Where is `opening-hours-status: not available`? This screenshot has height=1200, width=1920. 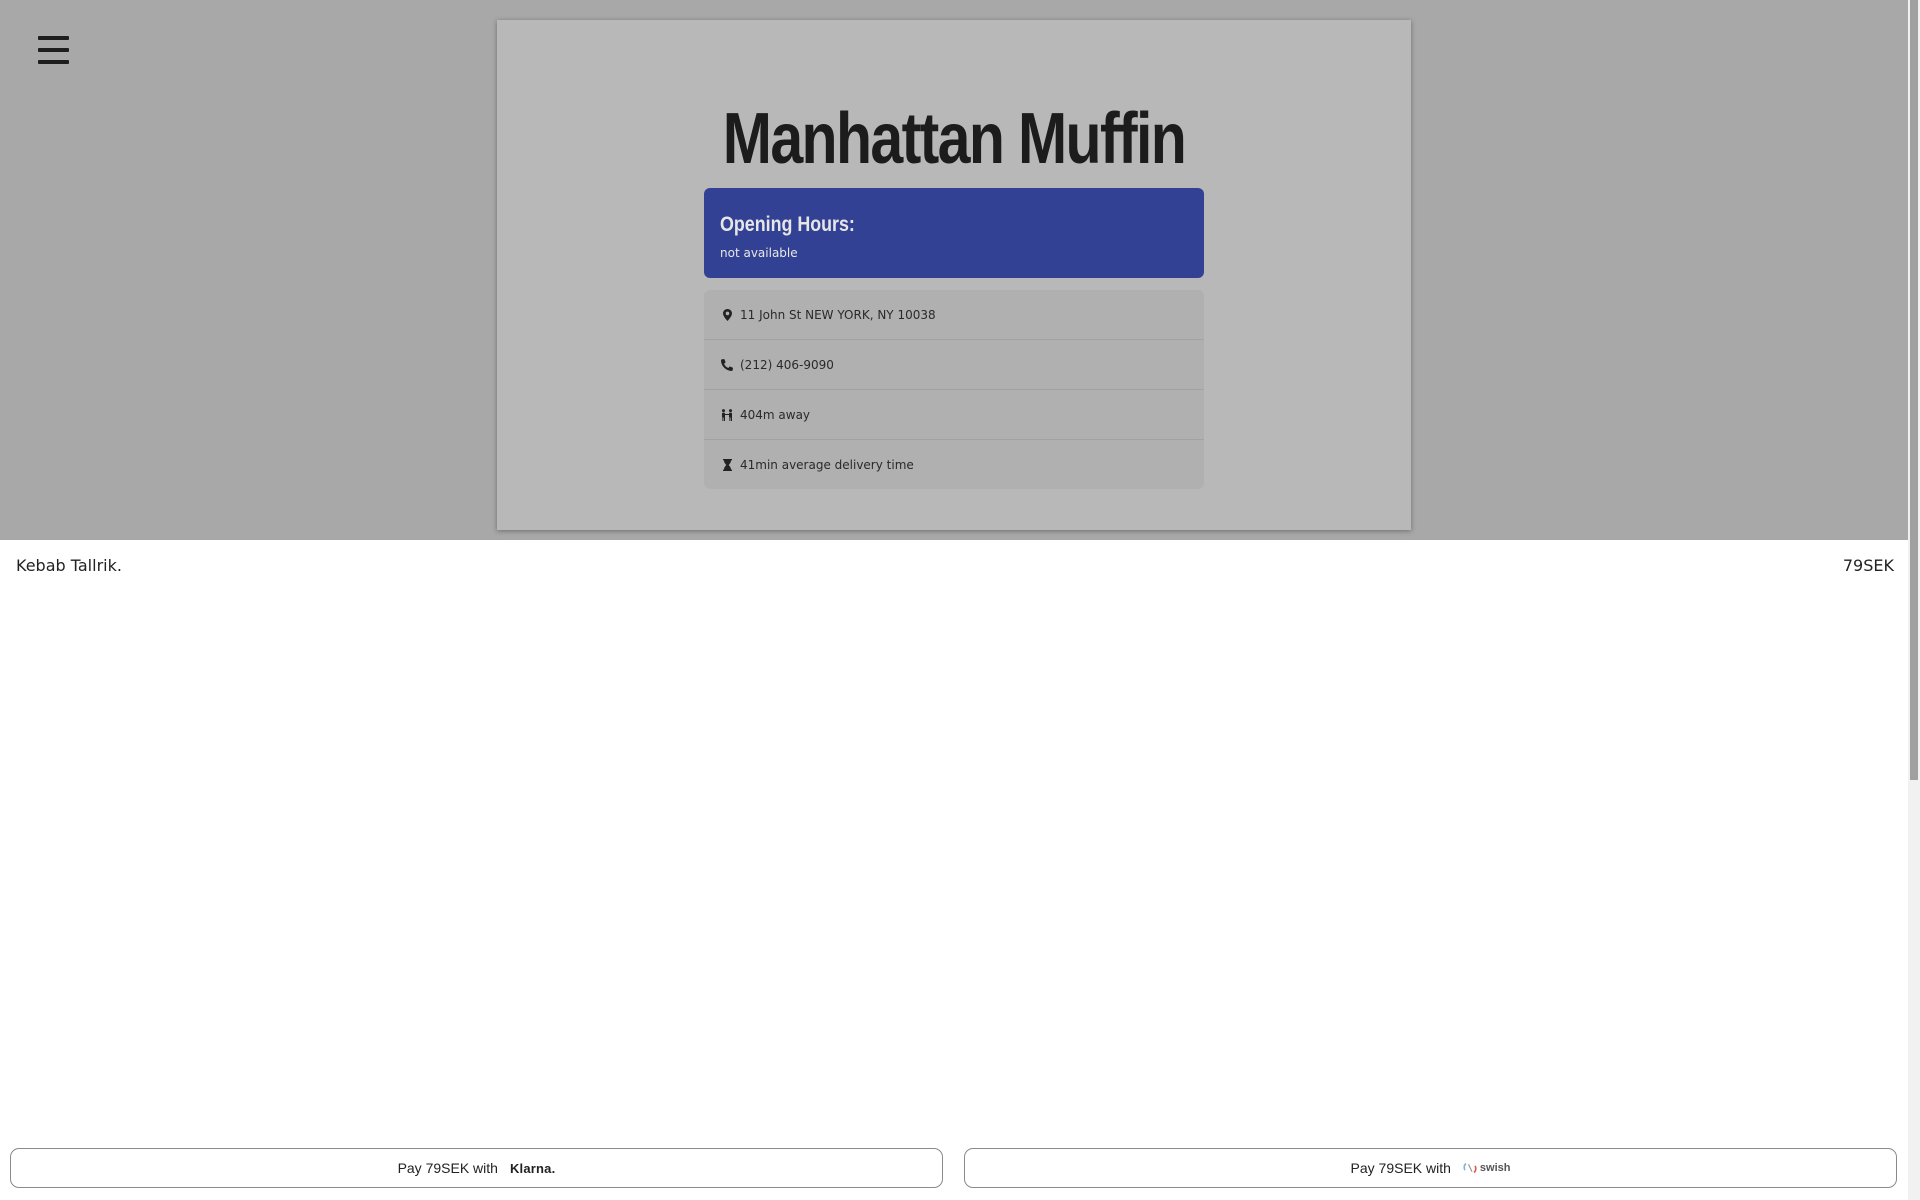 opening-hours-status: not available is located at coordinates (759, 253).